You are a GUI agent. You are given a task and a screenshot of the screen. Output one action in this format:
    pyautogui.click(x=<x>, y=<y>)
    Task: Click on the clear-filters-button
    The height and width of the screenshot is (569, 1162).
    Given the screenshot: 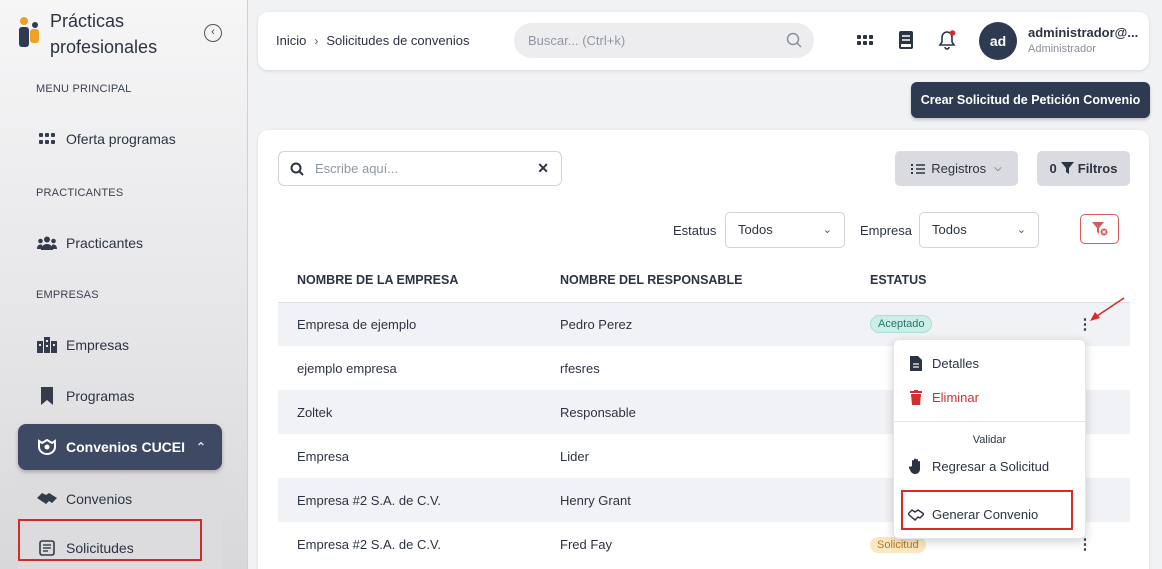 What is the action you would take?
    pyautogui.click(x=1099, y=229)
    